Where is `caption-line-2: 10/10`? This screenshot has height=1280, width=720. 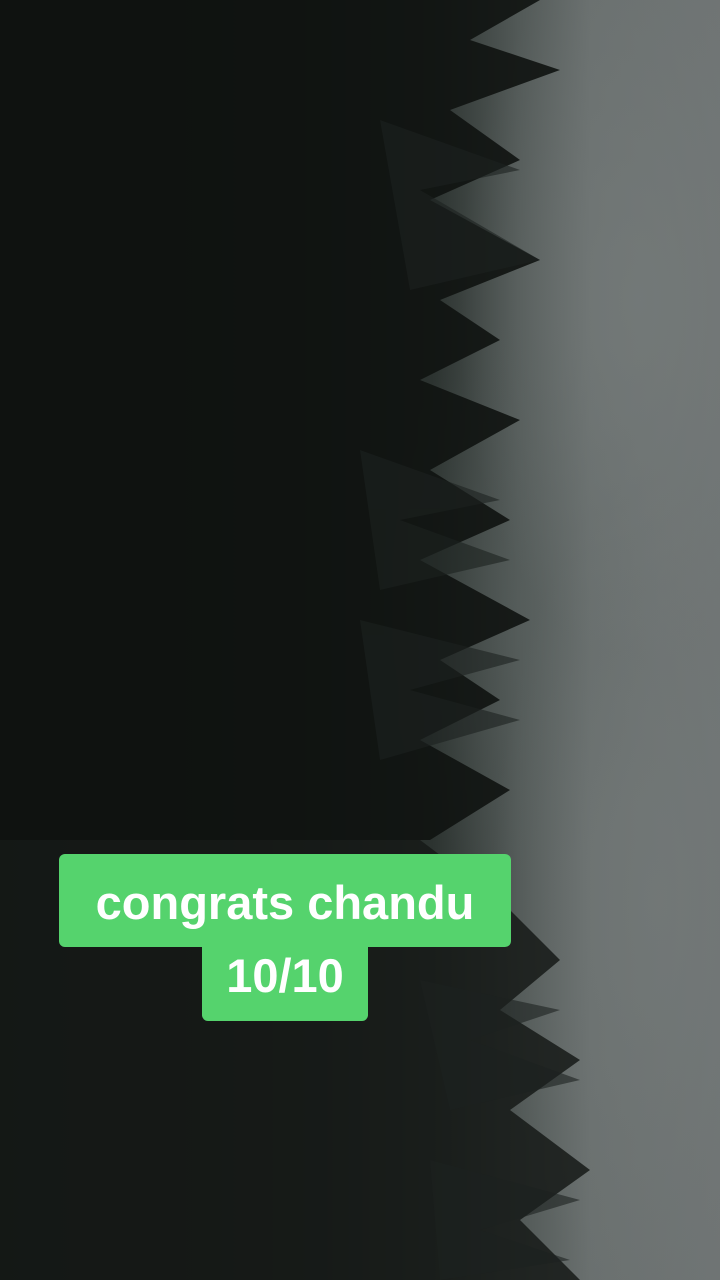 caption-line-2: 10/10 is located at coordinates (285, 984).